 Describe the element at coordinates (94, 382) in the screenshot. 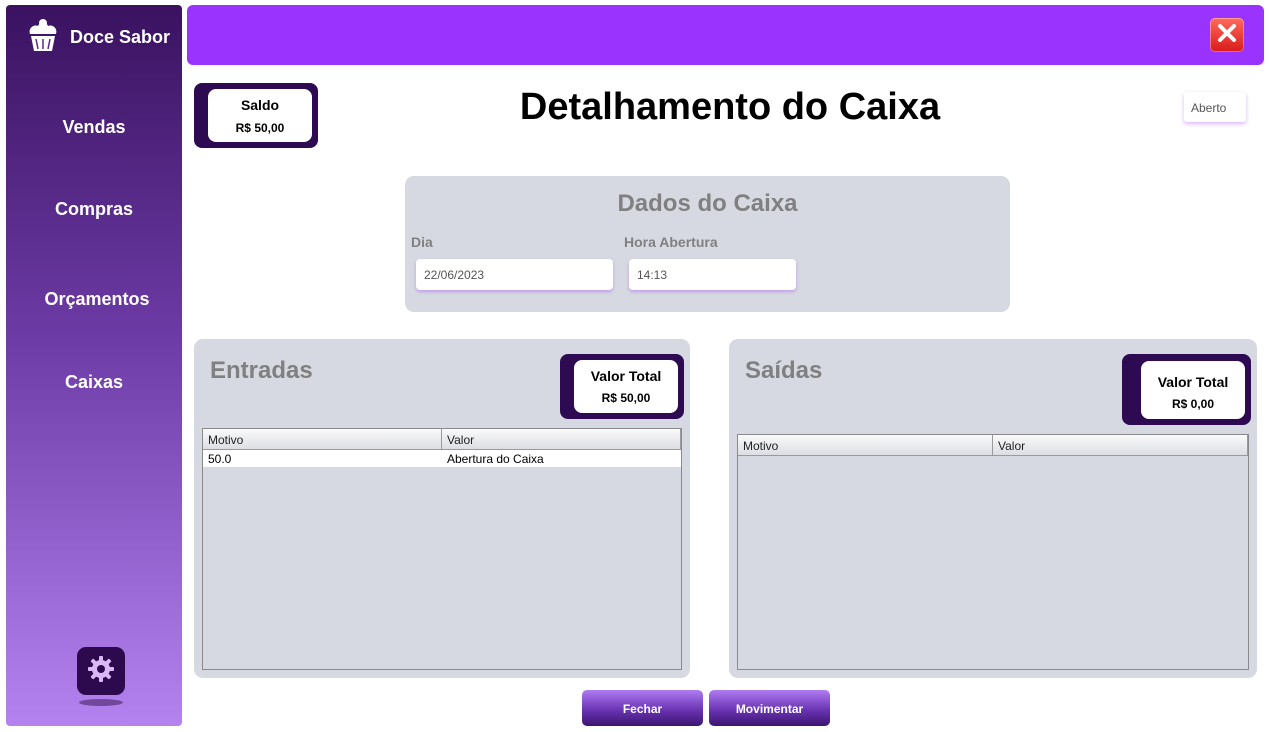

I see `sidebar-item-caixas: Caixas` at that location.